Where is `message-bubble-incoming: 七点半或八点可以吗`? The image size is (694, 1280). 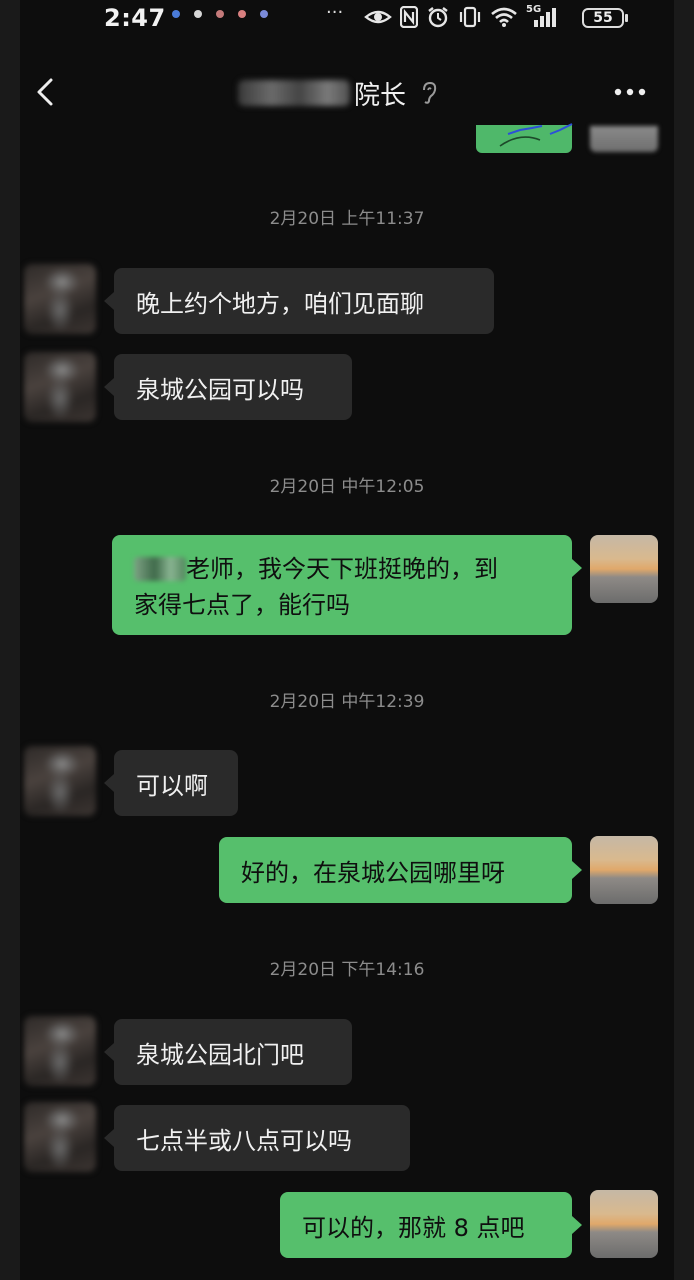
message-bubble-incoming: 七点半或八点可以吗 is located at coordinates (257, 1138).